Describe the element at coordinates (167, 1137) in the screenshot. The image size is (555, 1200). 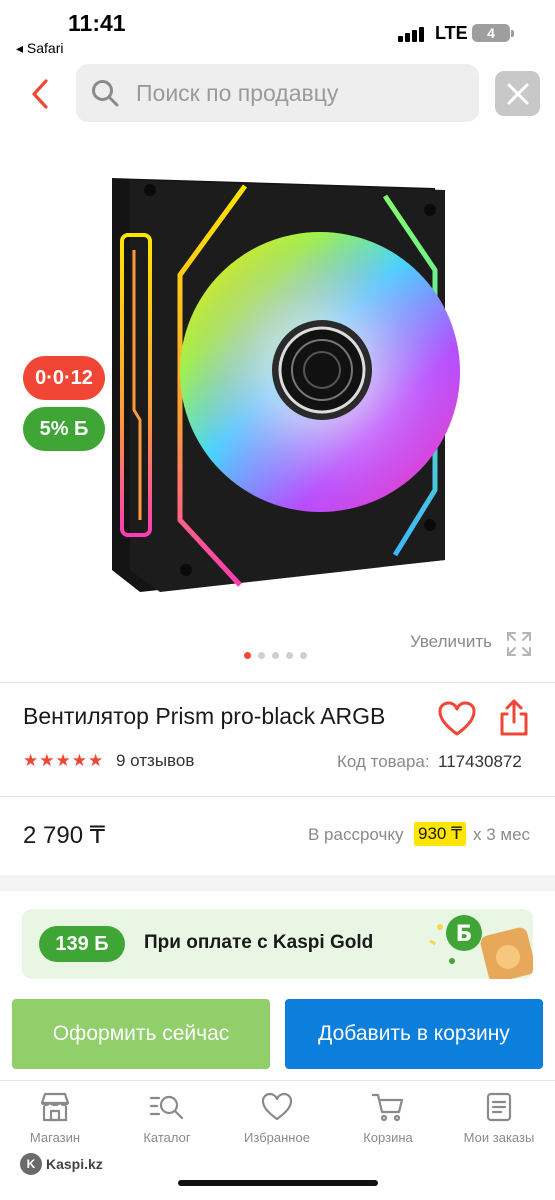
I see `tab-label: Каталог` at that location.